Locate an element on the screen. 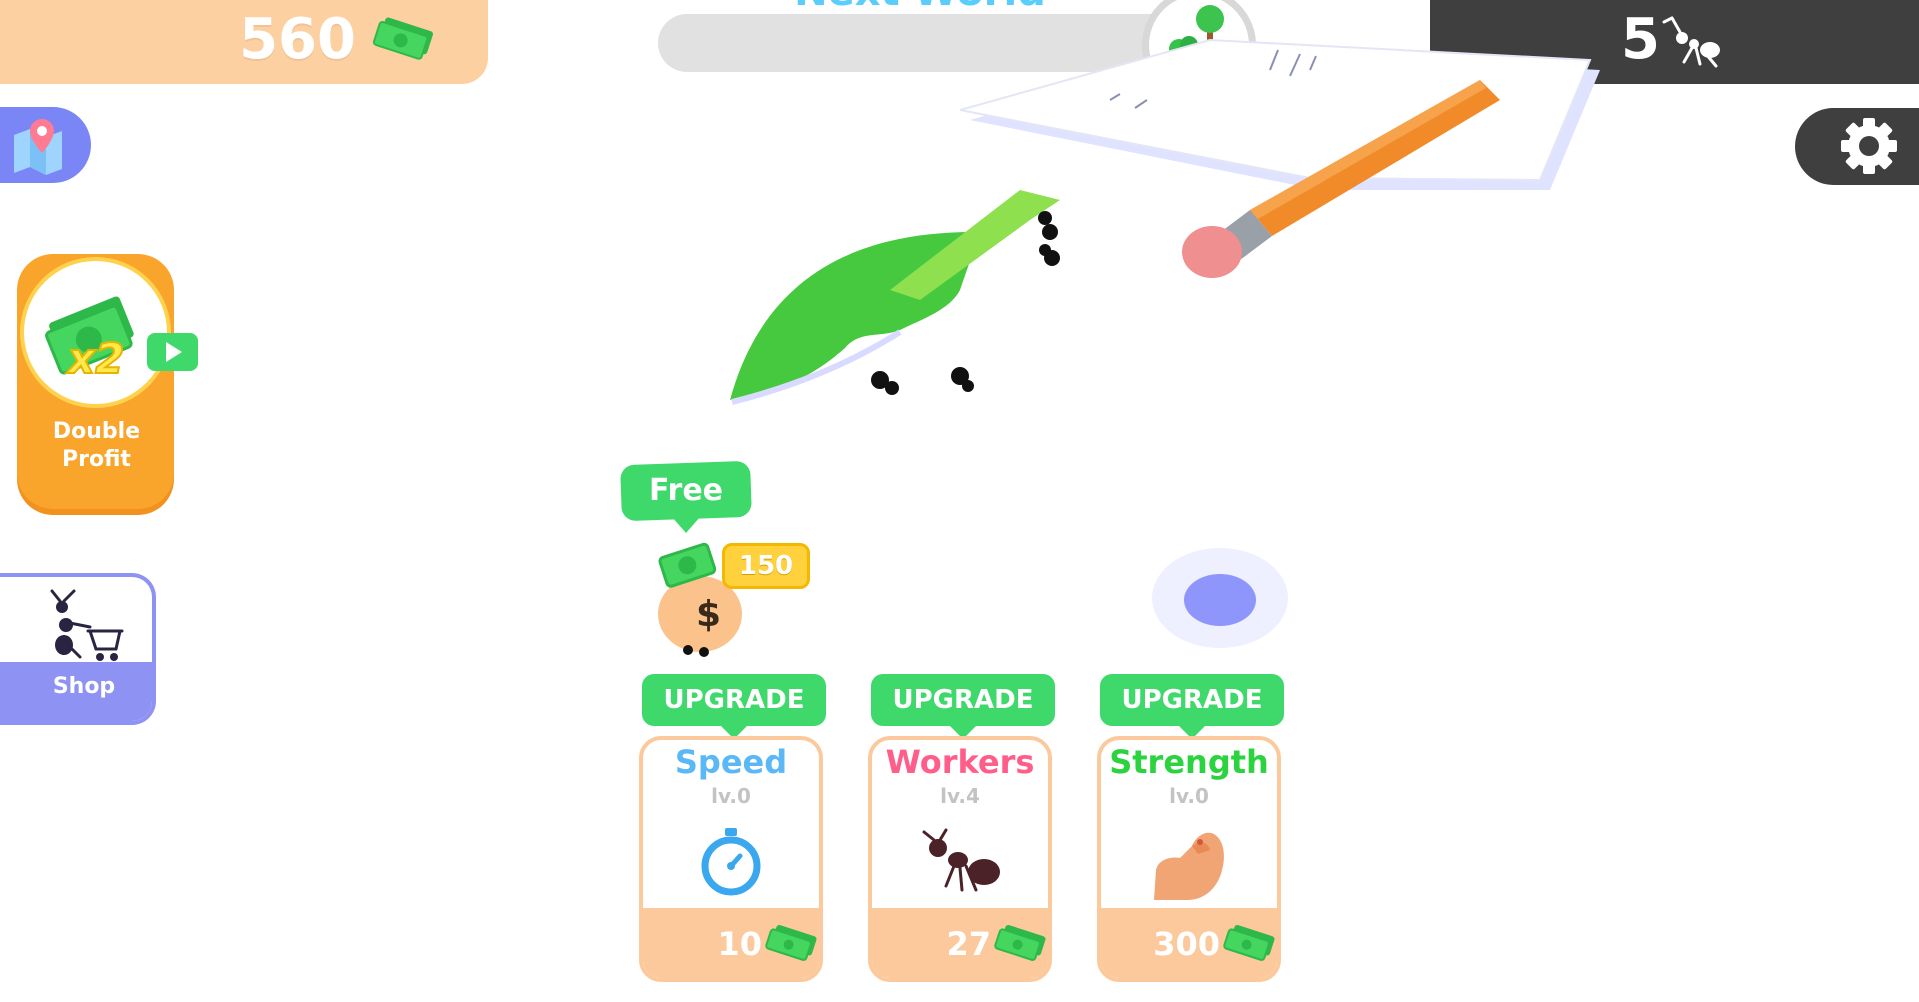 The width and height of the screenshot is (1919, 1002). settings-button is located at coordinates (1857, 146).